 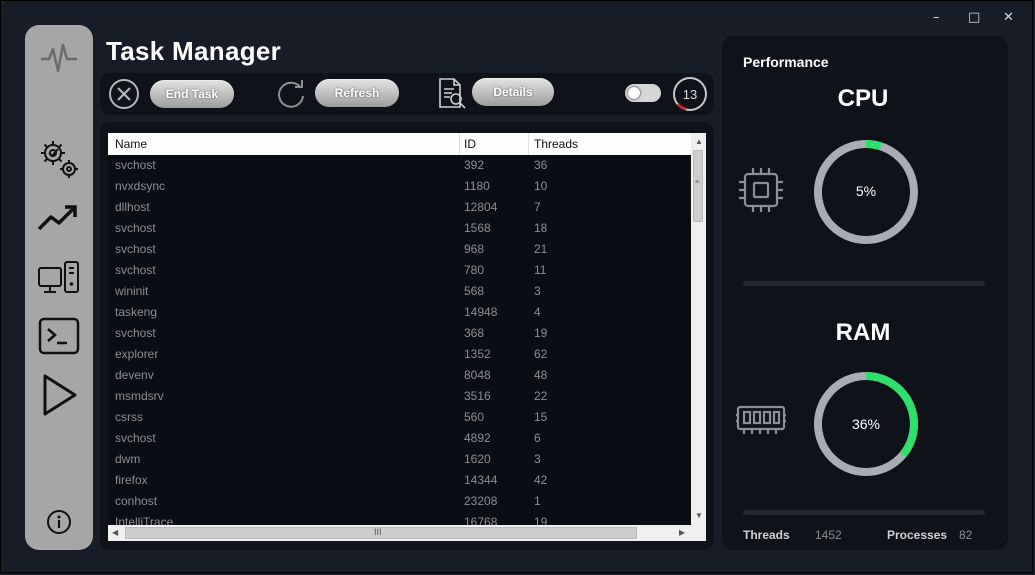 What do you see at coordinates (399, 501) in the screenshot?
I see `table-row: conhost 23208 1` at bounding box center [399, 501].